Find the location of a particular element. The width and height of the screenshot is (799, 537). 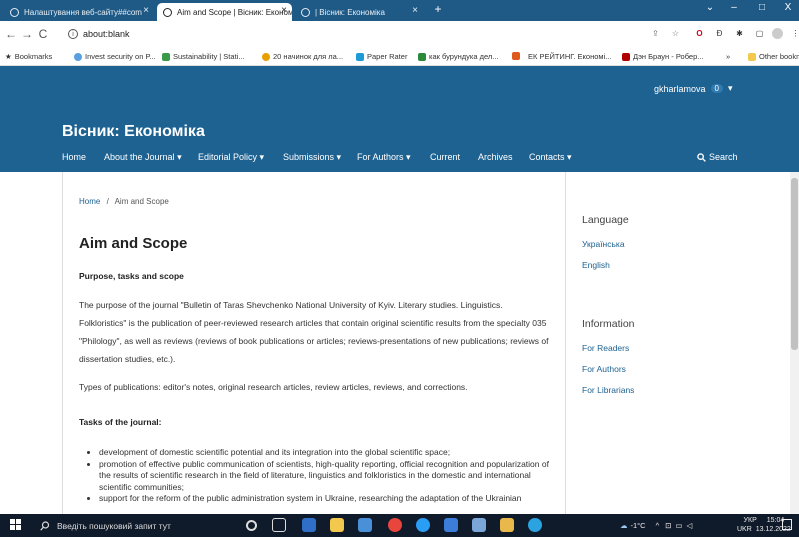

language-link-english: English is located at coordinates (596, 265).